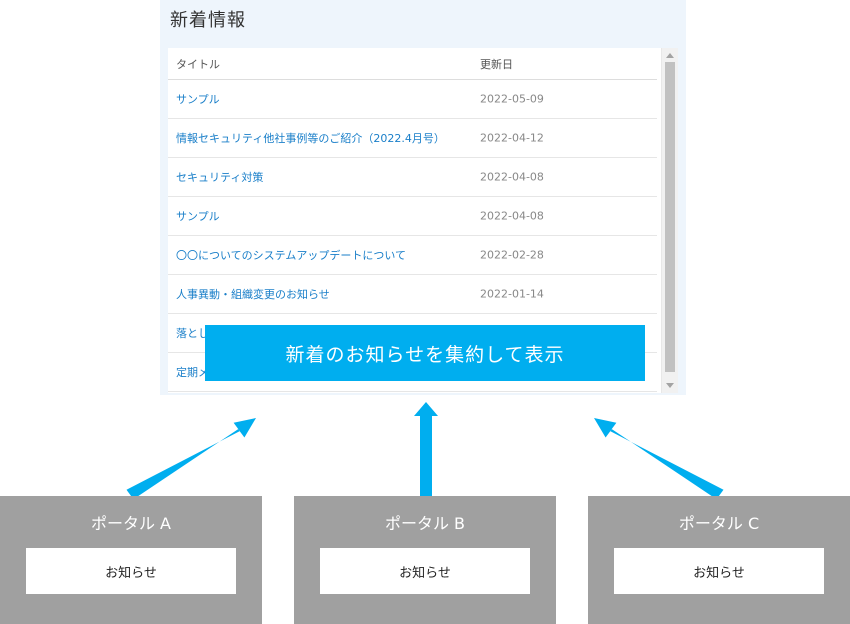  Describe the element at coordinates (425, 353) in the screenshot. I see `aggregate-callout: 新着のお知らせを集約して表示` at that location.